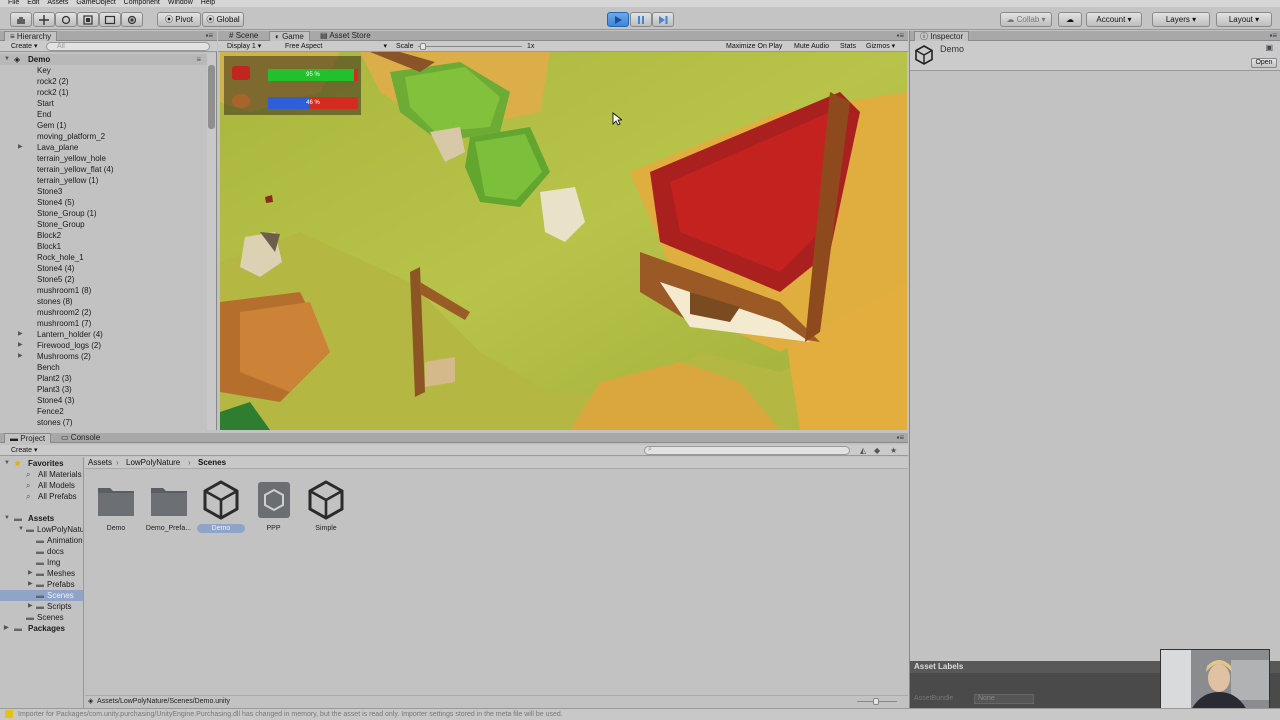 The height and width of the screenshot is (720, 1280). What do you see at coordinates (41, 584) in the screenshot?
I see `folder-tree-item: ▶ ▬ Prefabs` at bounding box center [41, 584].